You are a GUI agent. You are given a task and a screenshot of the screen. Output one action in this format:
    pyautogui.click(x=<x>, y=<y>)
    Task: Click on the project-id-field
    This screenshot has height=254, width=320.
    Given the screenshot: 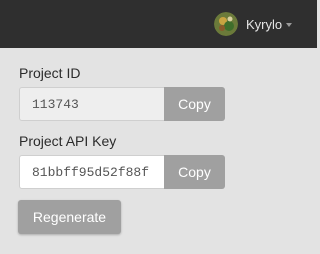 What is the action you would take?
    pyautogui.click(x=91, y=104)
    